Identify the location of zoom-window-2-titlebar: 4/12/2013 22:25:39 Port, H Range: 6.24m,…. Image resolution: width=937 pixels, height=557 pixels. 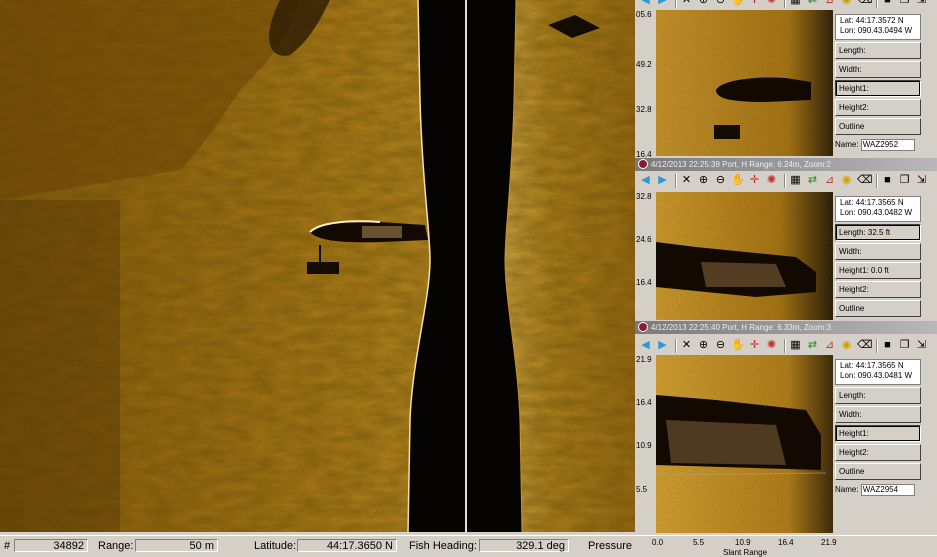
(786, 164).